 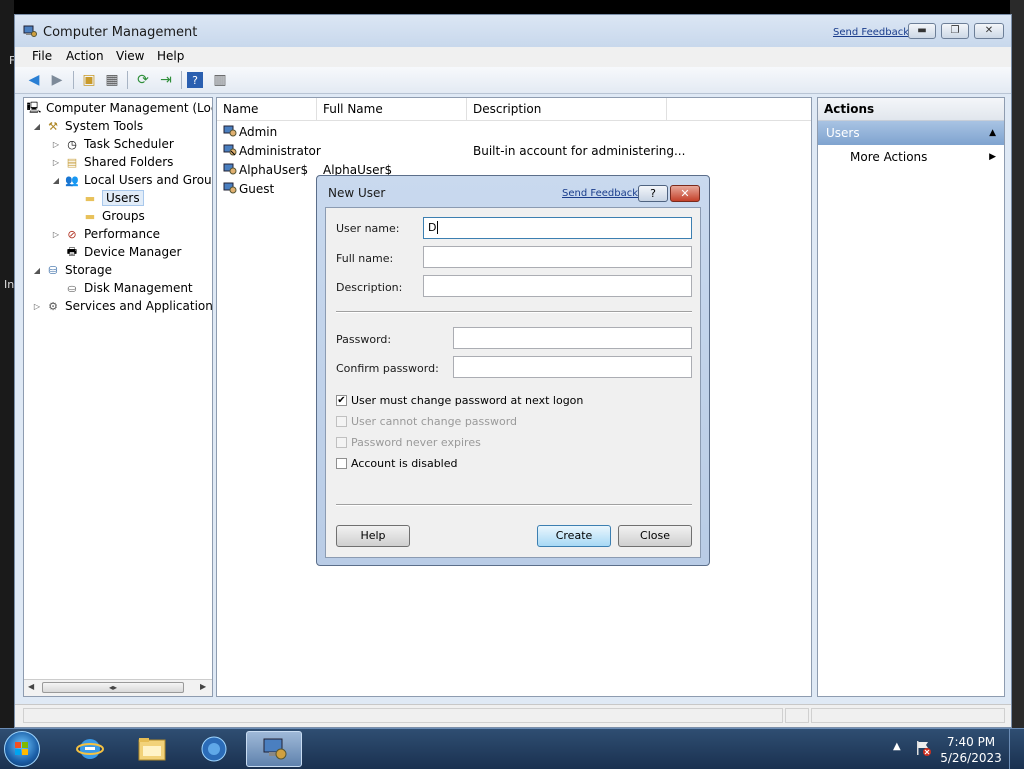 I want to click on show-hide-console-tree-button: ▦, so click(x=112, y=80).